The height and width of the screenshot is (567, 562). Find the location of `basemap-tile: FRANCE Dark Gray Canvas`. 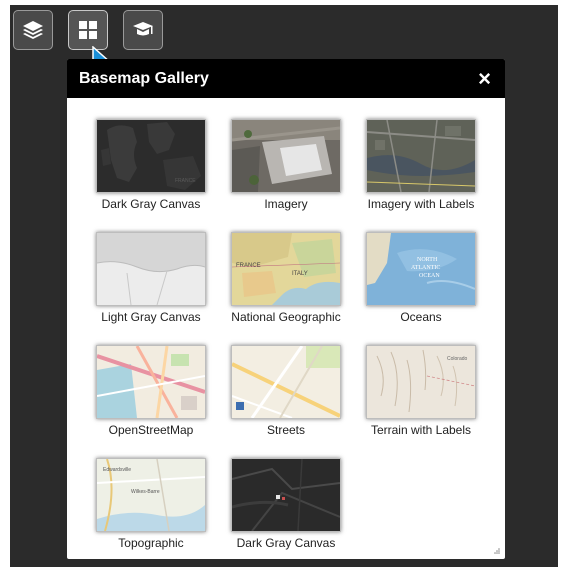

basemap-tile: FRANCE Dark Gray Canvas is located at coordinates (151, 165).